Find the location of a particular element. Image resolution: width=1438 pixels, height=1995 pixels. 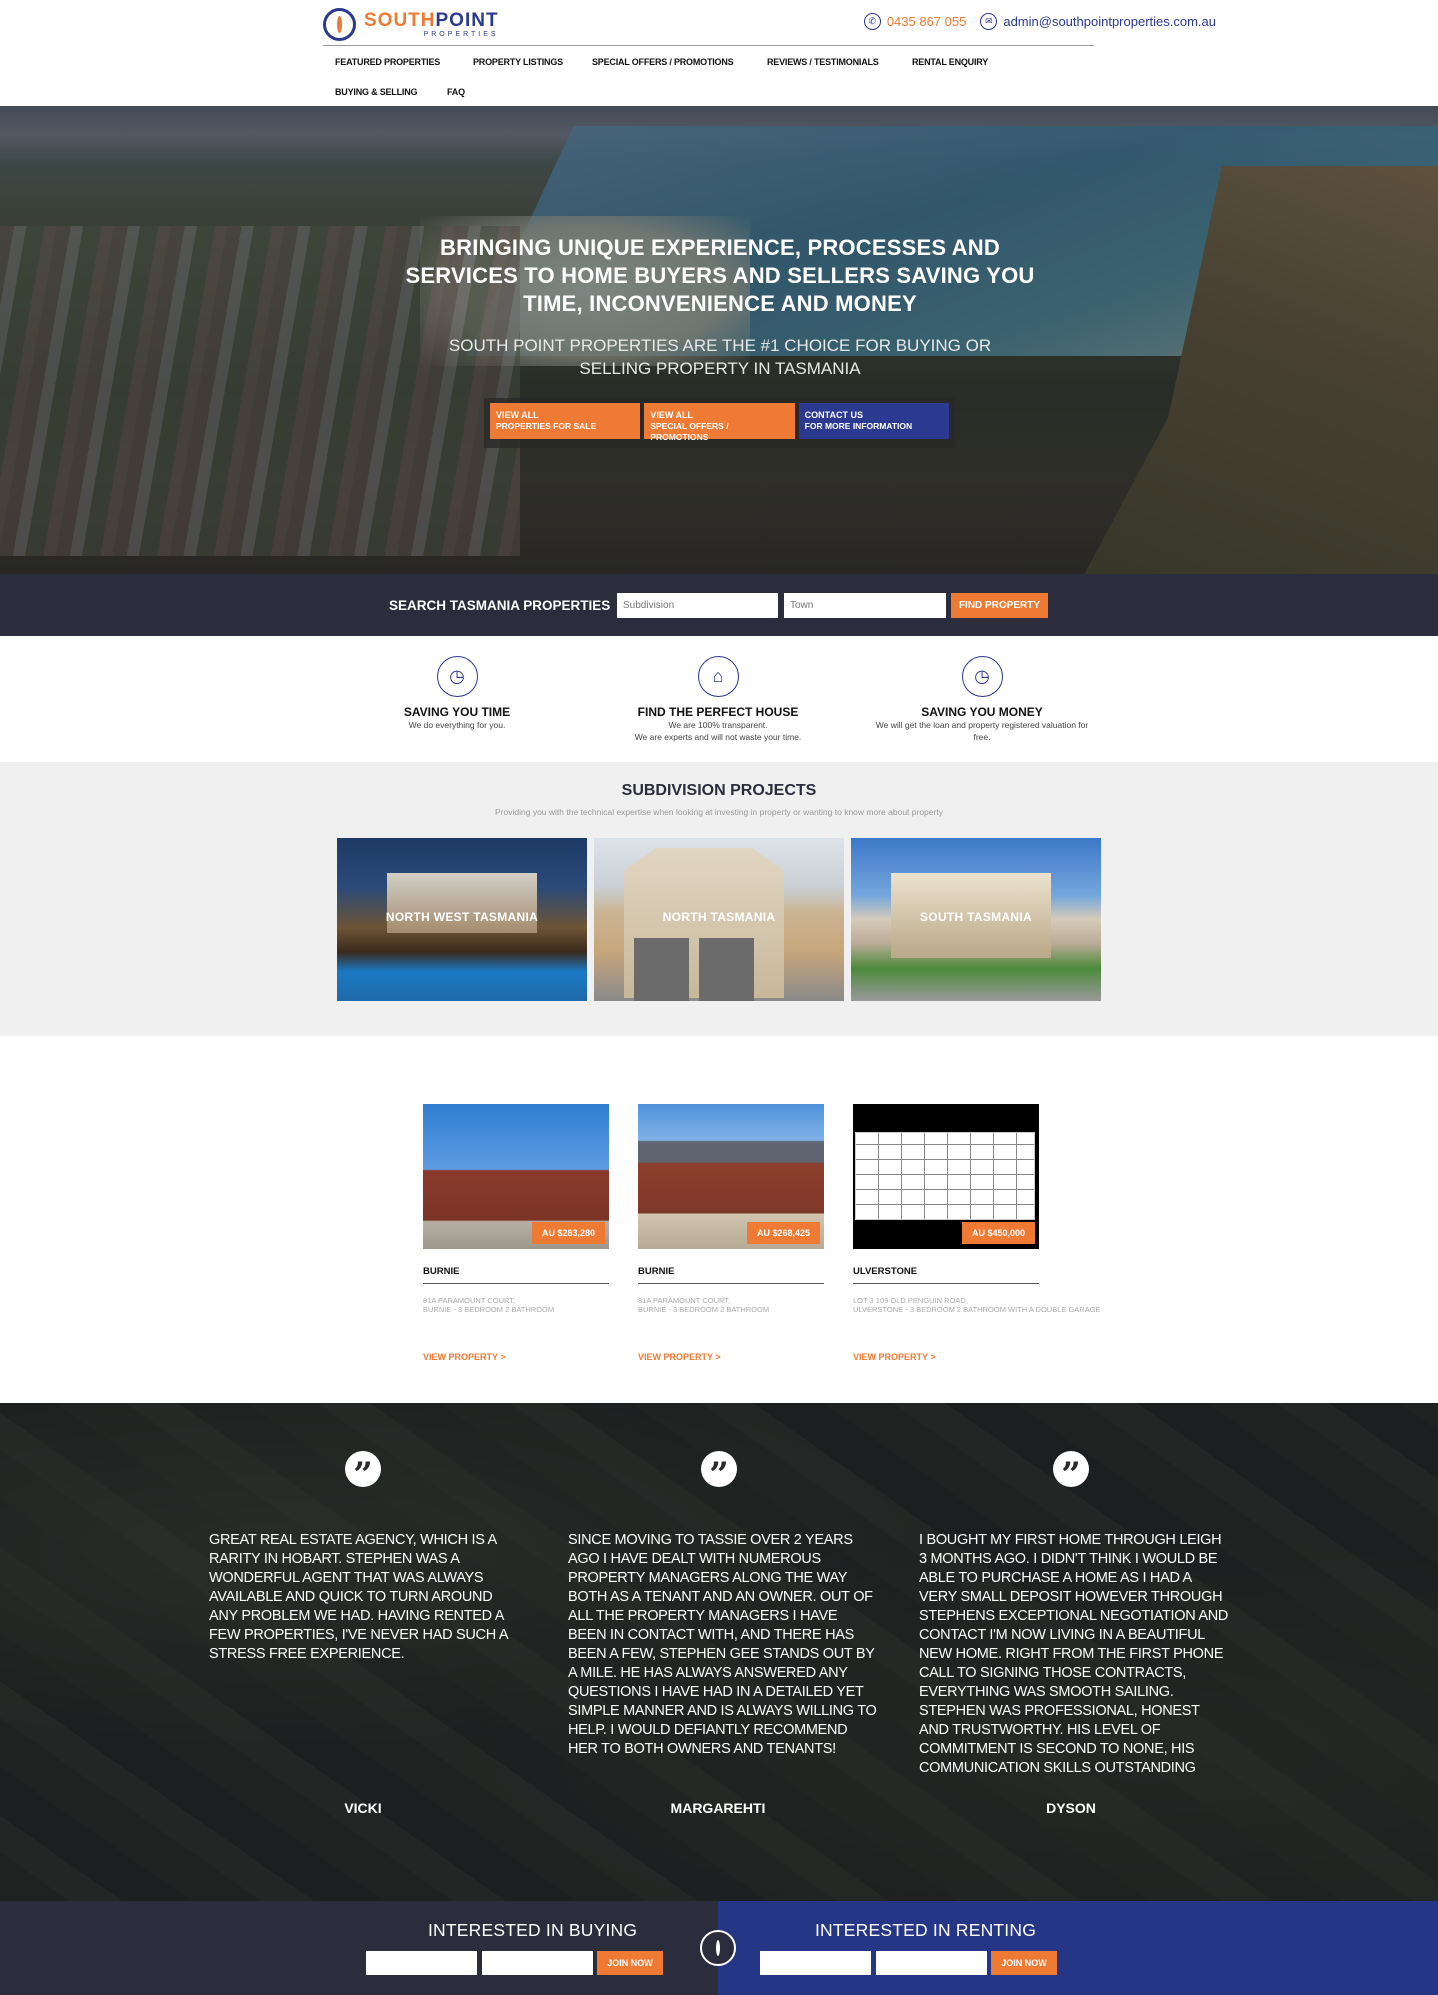

nav-special-offers: SPECIAL OFFERS / PROMOTIONS is located at coordinates (663, 62).